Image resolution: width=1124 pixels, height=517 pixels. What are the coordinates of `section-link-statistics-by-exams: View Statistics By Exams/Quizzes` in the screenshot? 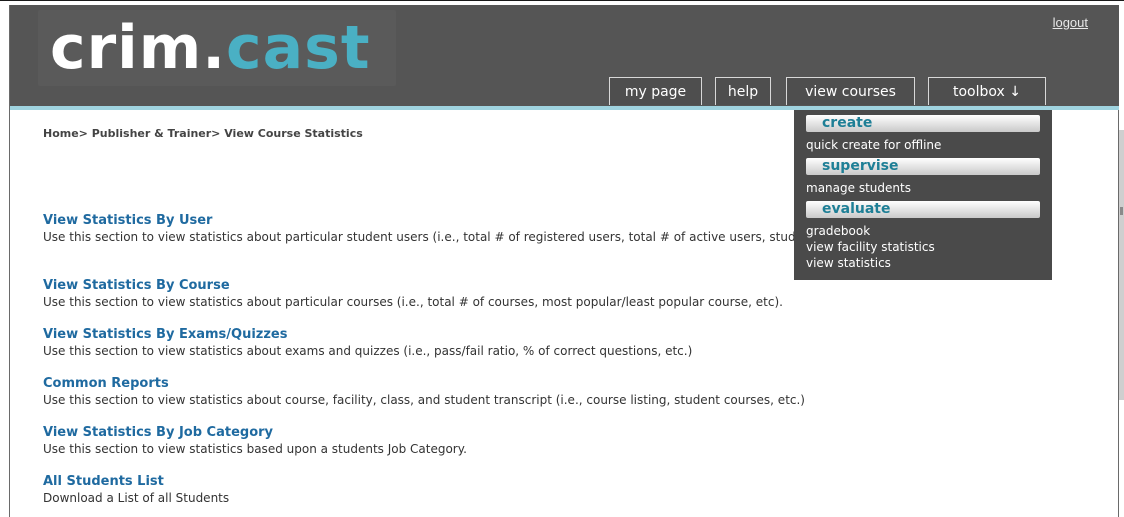 It's located at (558, 335).